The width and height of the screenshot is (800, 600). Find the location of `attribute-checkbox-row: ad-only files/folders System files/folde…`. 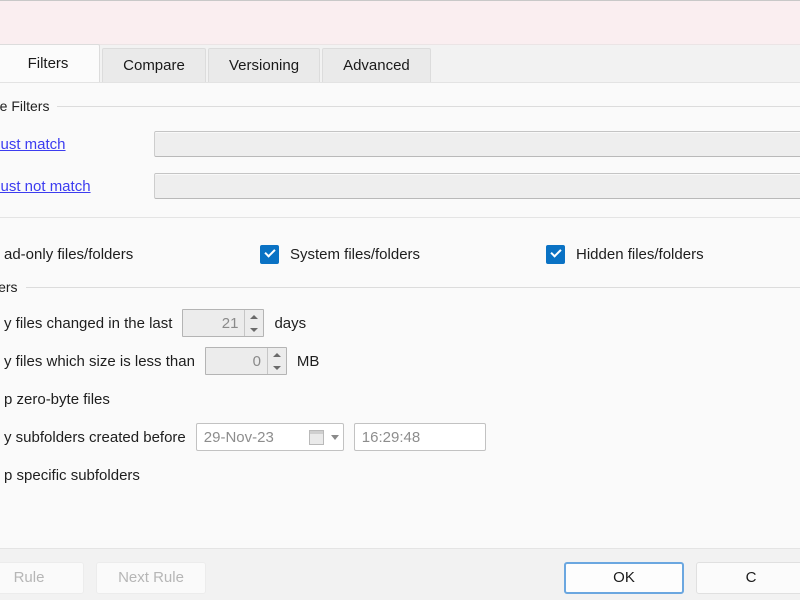

attribute-checkbox-row: ad-only files/folders System files/folde… is located at coordinates (400, 254).